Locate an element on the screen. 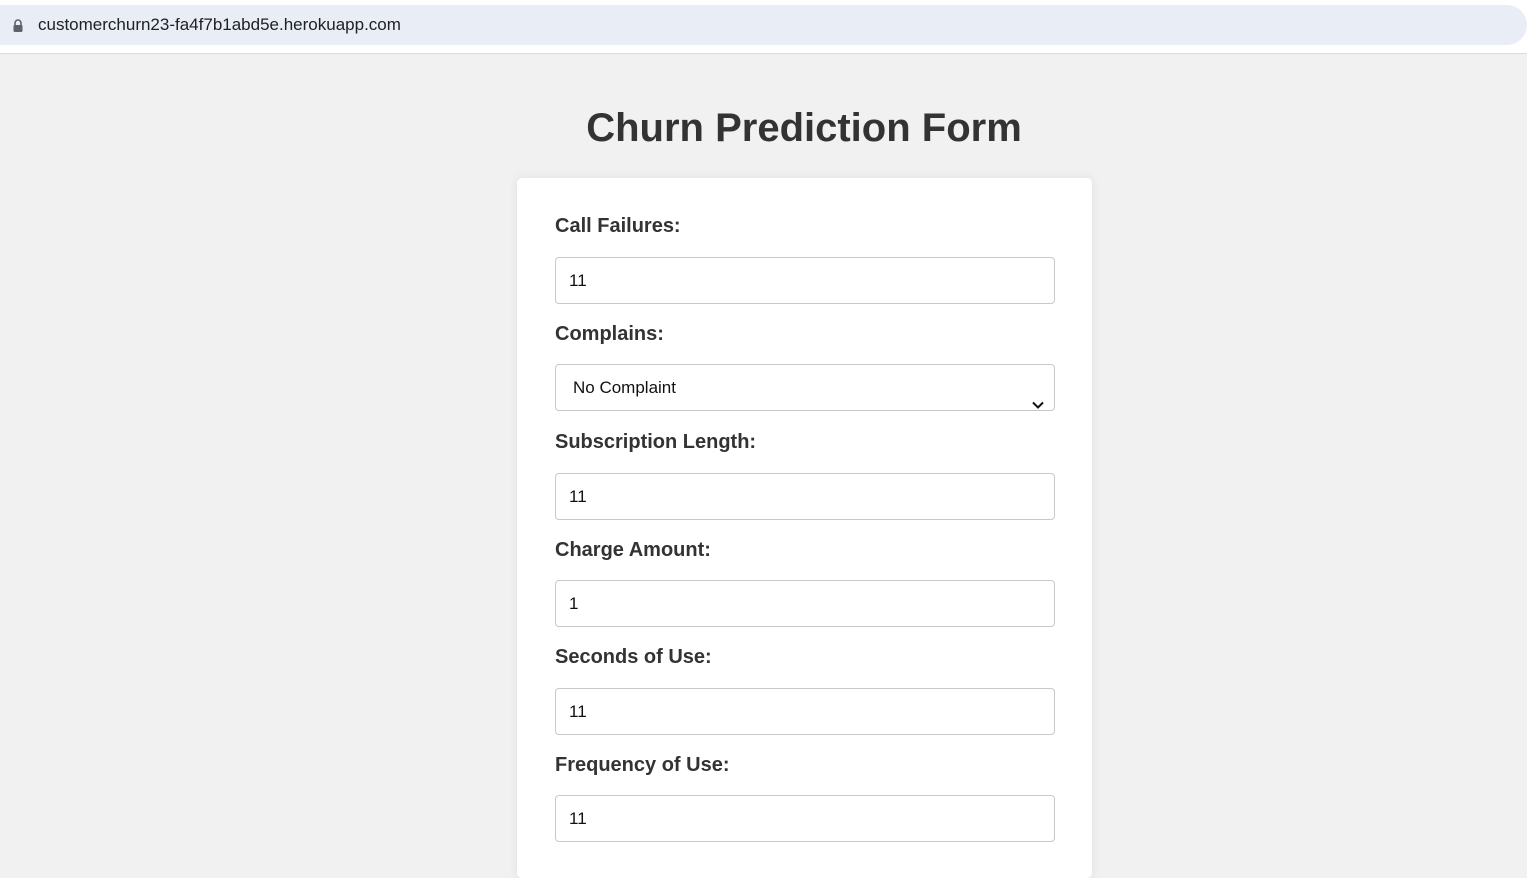 The width and height of the screenshot is (1527, 878). charge-amount-value: 1 is located at coordinates (574, 603).